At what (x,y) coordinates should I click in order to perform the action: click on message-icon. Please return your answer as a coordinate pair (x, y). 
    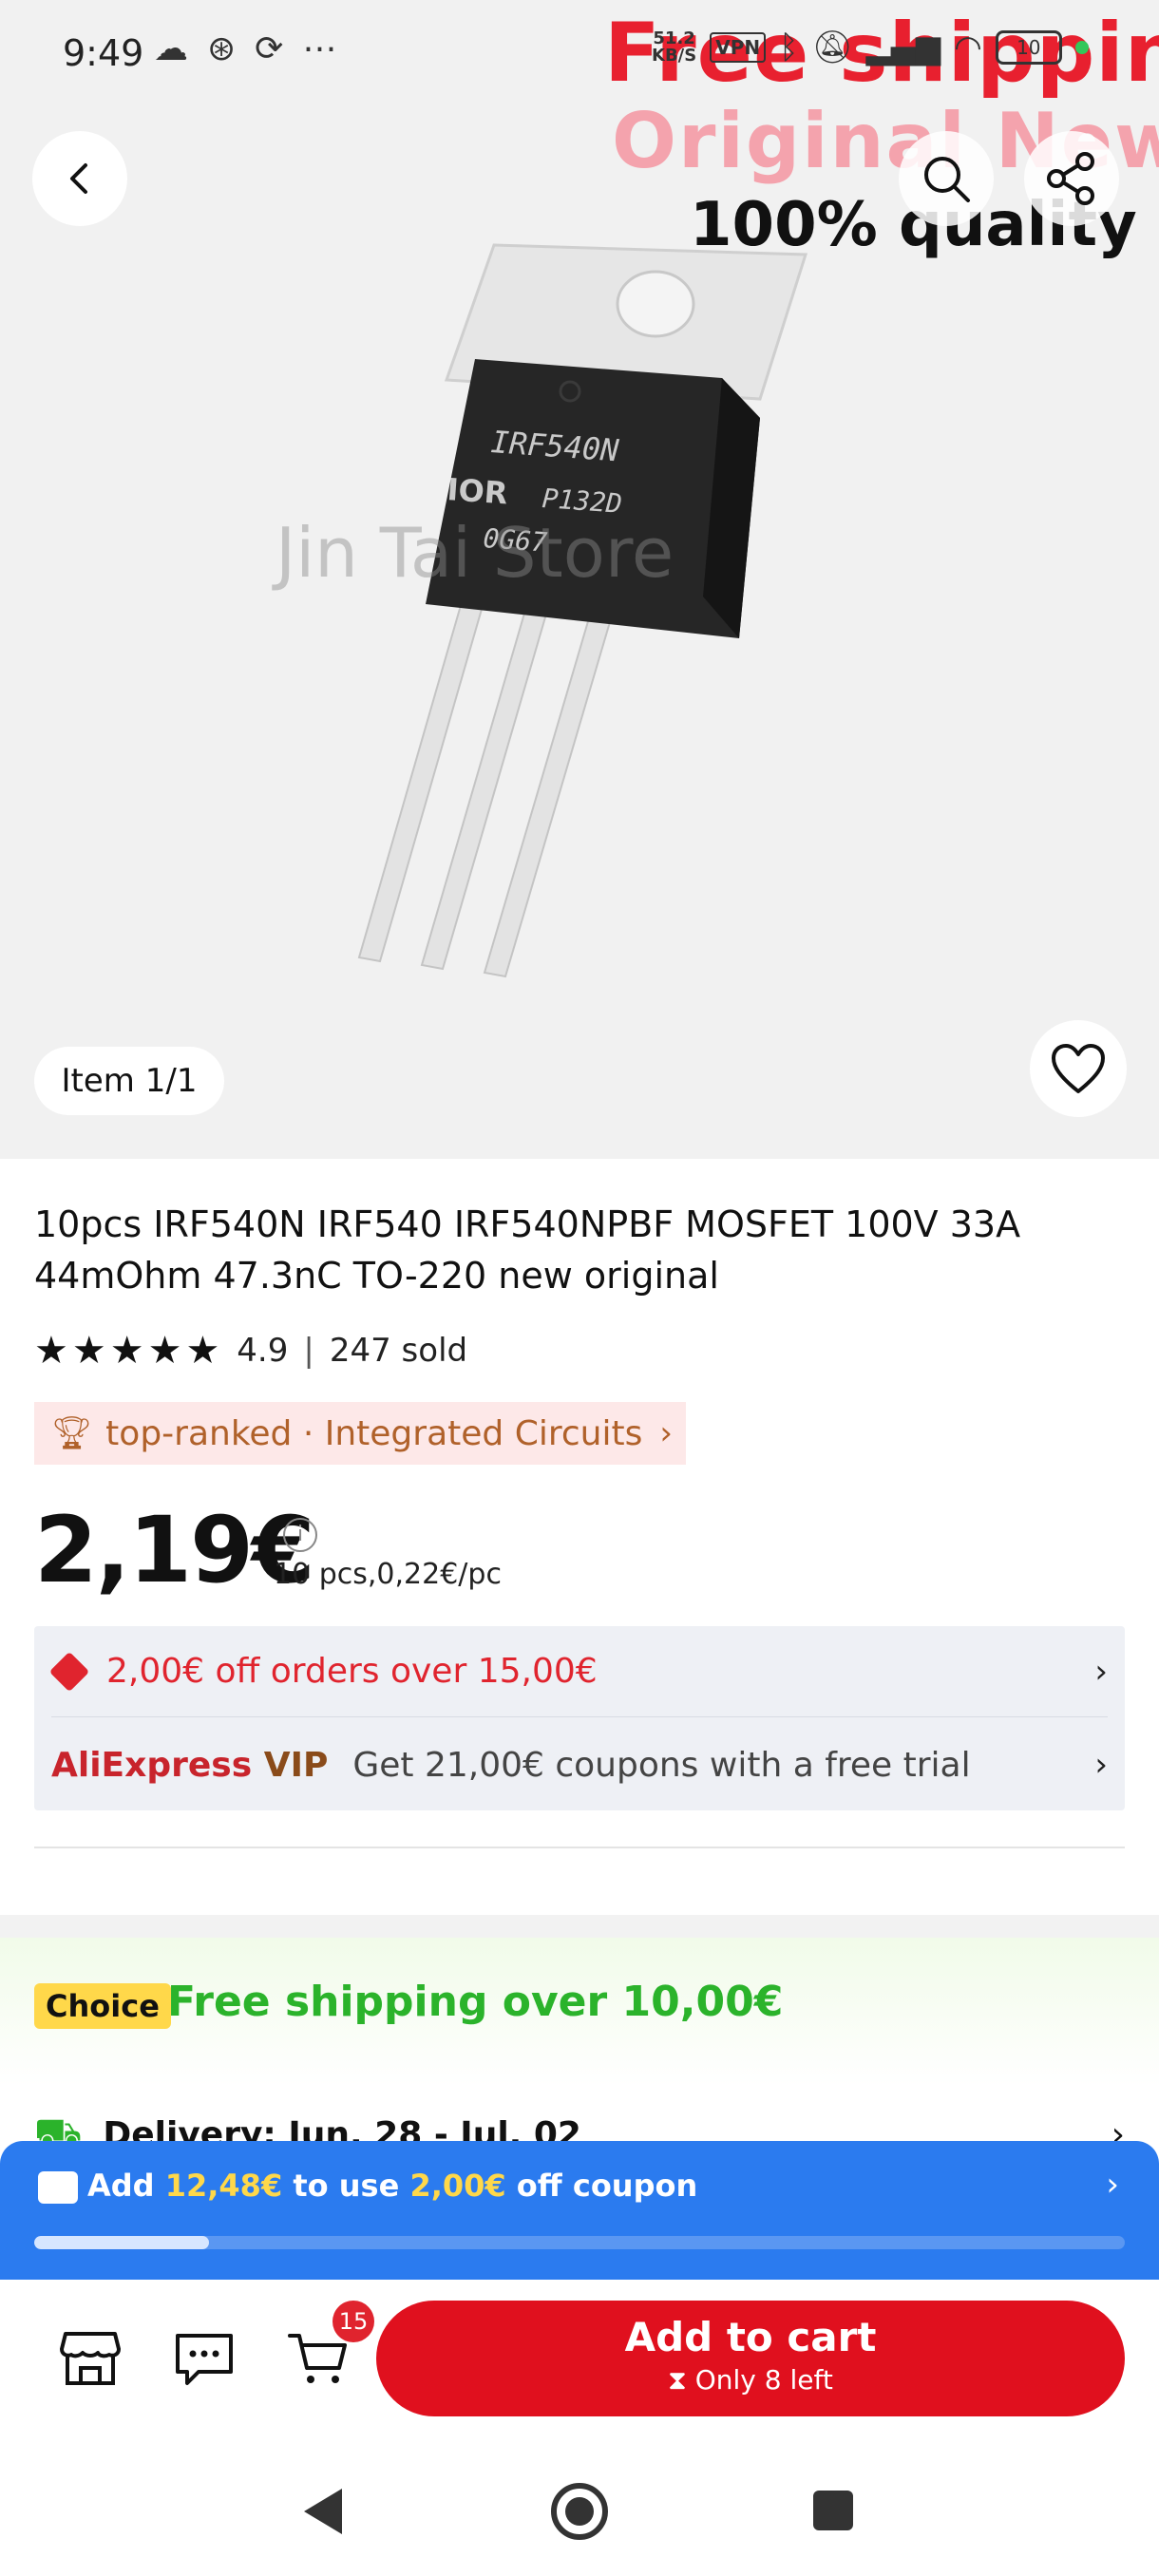
    Looking at the image, I should click on (204, 2359).